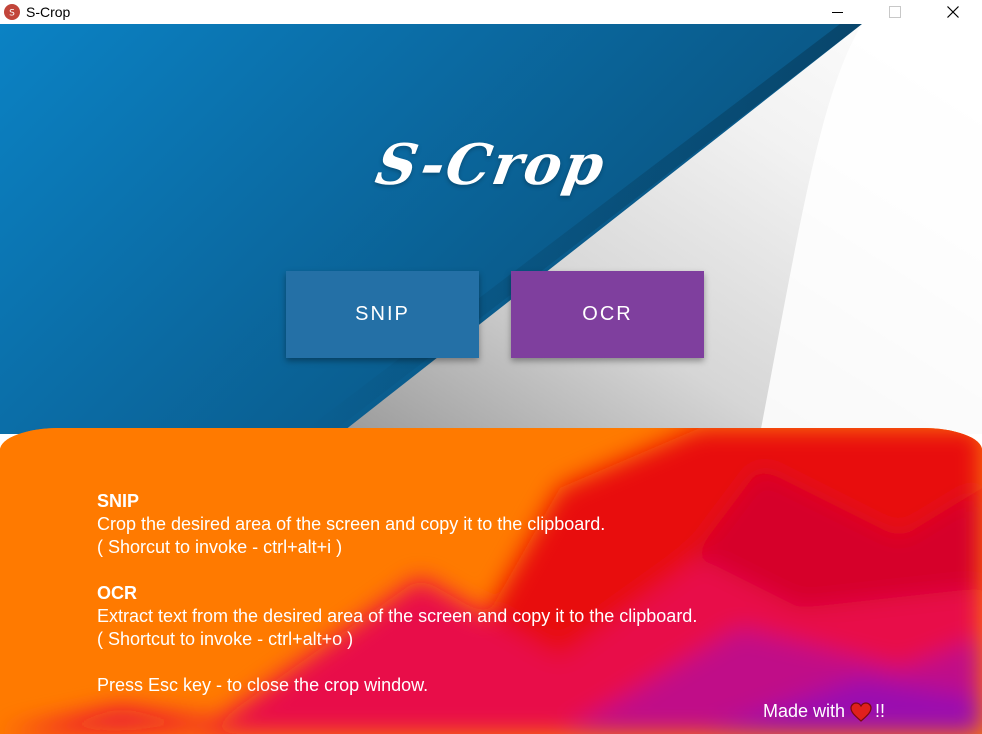 This screenshot has height=734, width=982. I want to click on snip-shortcut: ( Shorcut to invoke - ctrl+alt+i ), so click(220, 547).